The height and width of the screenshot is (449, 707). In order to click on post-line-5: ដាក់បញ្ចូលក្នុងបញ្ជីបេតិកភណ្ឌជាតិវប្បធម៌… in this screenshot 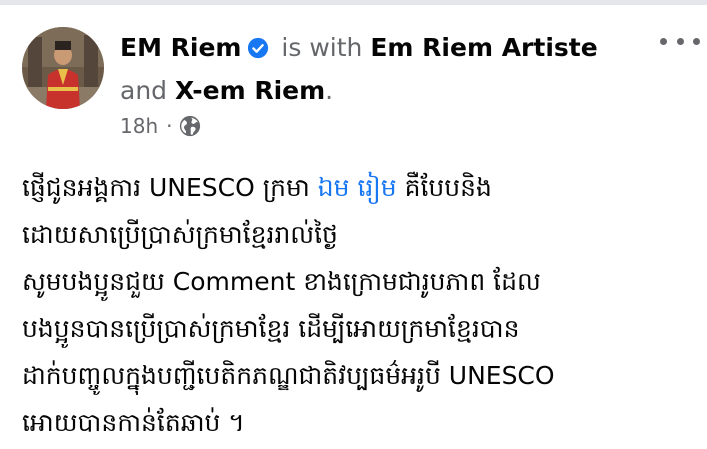, I will do `click(288, 375)`.